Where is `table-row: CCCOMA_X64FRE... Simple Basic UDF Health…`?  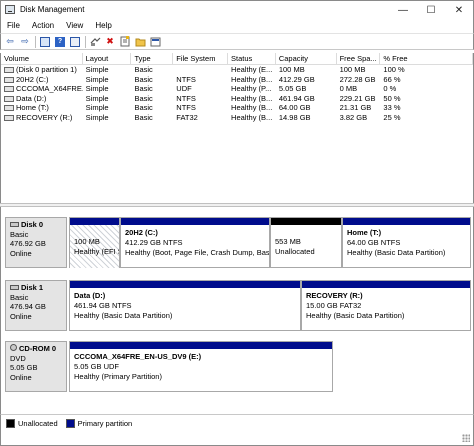
table-row: CCCOMA_X64FRE... Simple Basic UDF Health… is located at coordinates (237, 89).